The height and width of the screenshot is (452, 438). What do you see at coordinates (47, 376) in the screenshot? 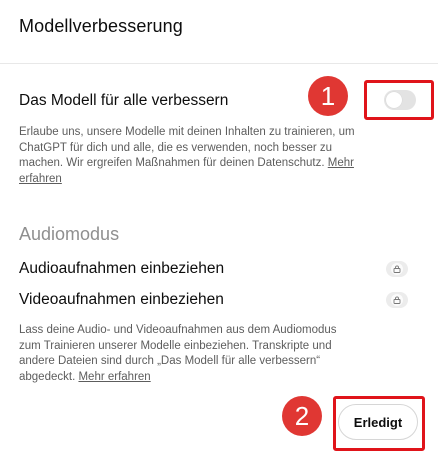
I see `audio-desc-line: abgedeckt.` at bounding box center [47, 376].